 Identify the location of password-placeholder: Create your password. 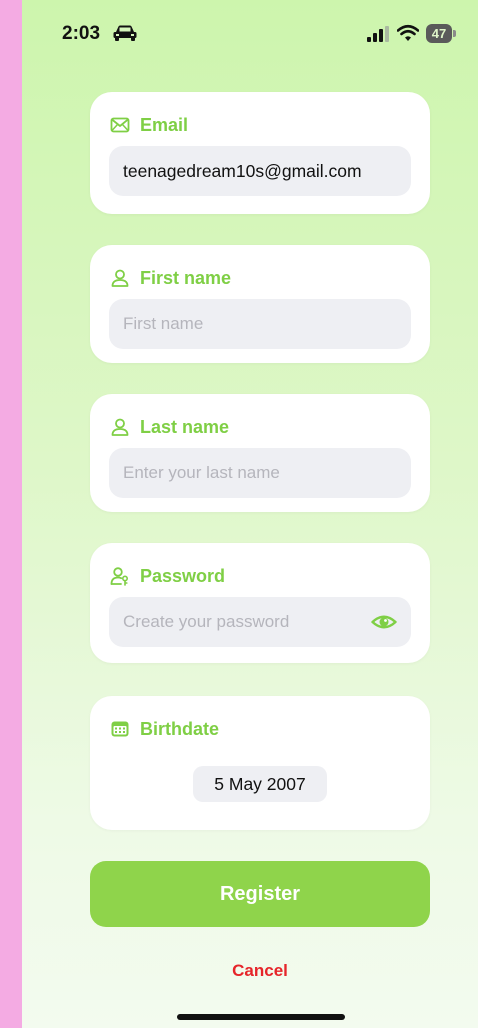
(206, 621).